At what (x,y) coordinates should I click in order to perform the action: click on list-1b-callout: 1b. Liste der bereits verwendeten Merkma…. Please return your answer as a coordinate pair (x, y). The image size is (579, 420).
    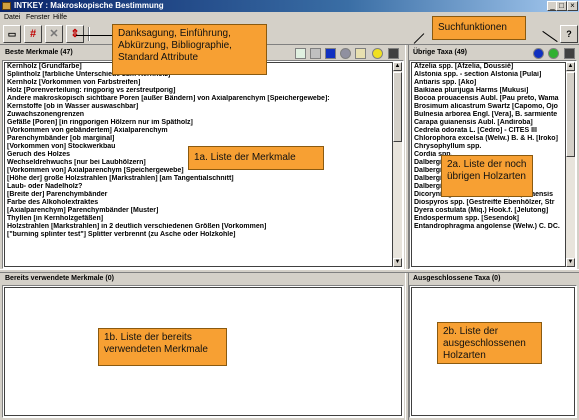
    Looking at the image, I should click on (162, 347).